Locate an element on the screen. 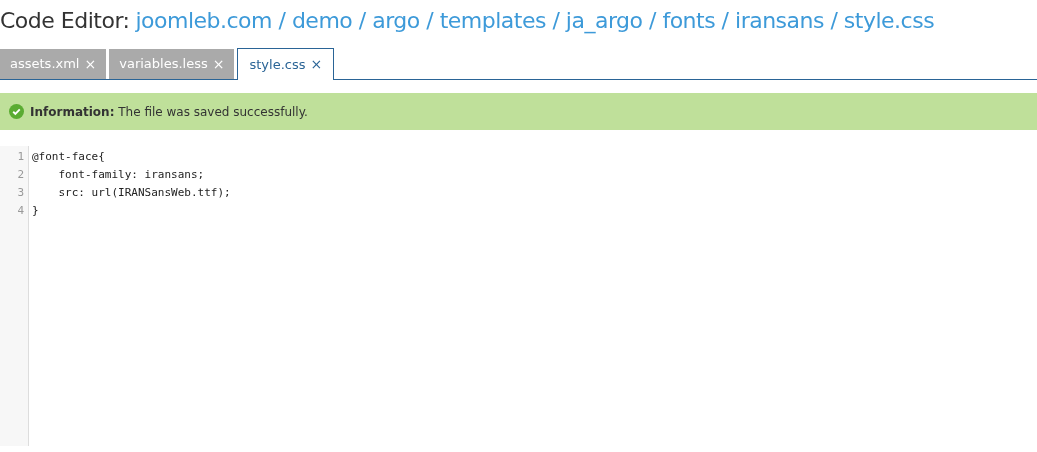 This screenshot has width=1037, height=452. file-path-link: joomleb.com / demo / argo / templates / ja_argo / fonts / iransans / style.css is located at coordinates (535, 20).